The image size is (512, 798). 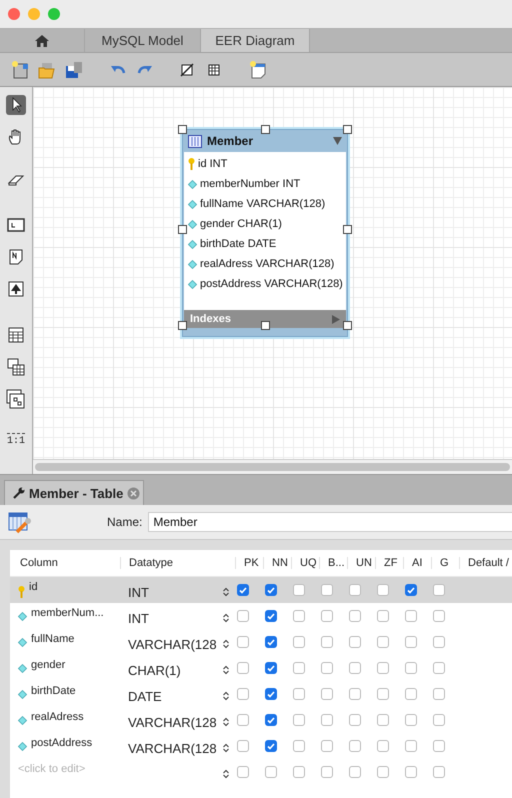 What do you see at coordinates (177, 563) in the screenshot?
I see `column-header: Datatype` at bounding box center [177, 563].